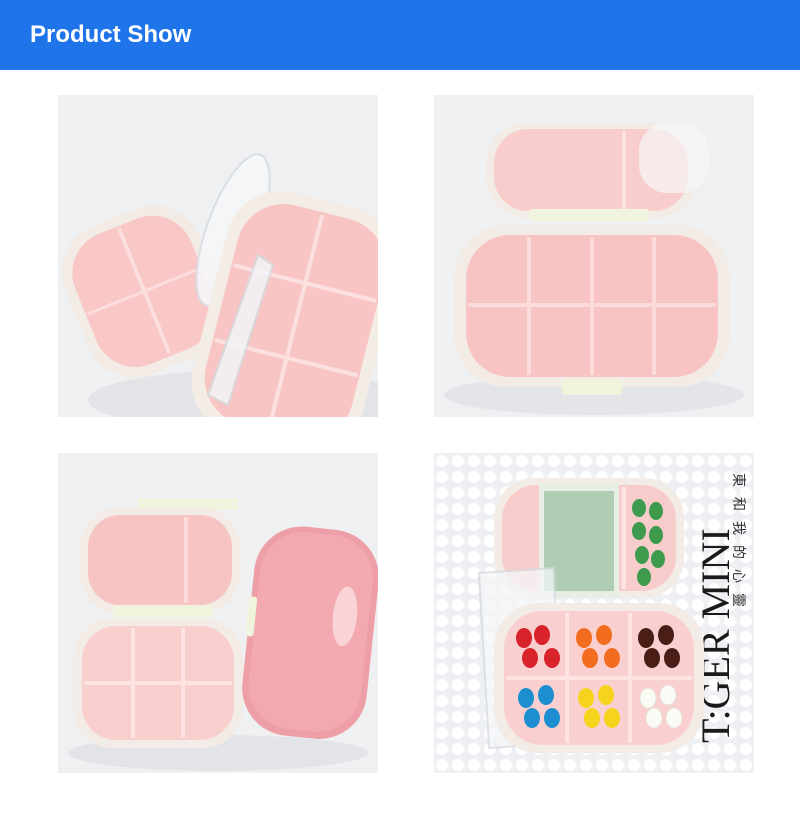 The width and height of the screenshot is (800, 816). Describe the element at coordinates (111, 34) in the screenshot. I see `section-title: Product Show` at that location.